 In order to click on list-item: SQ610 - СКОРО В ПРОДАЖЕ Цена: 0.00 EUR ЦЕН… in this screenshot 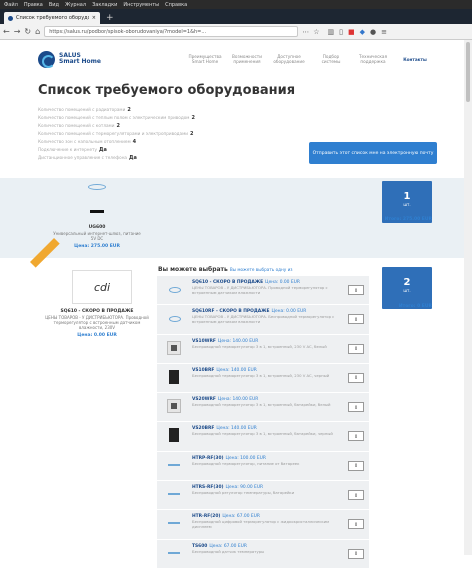, I will do `click(263, 291)`.